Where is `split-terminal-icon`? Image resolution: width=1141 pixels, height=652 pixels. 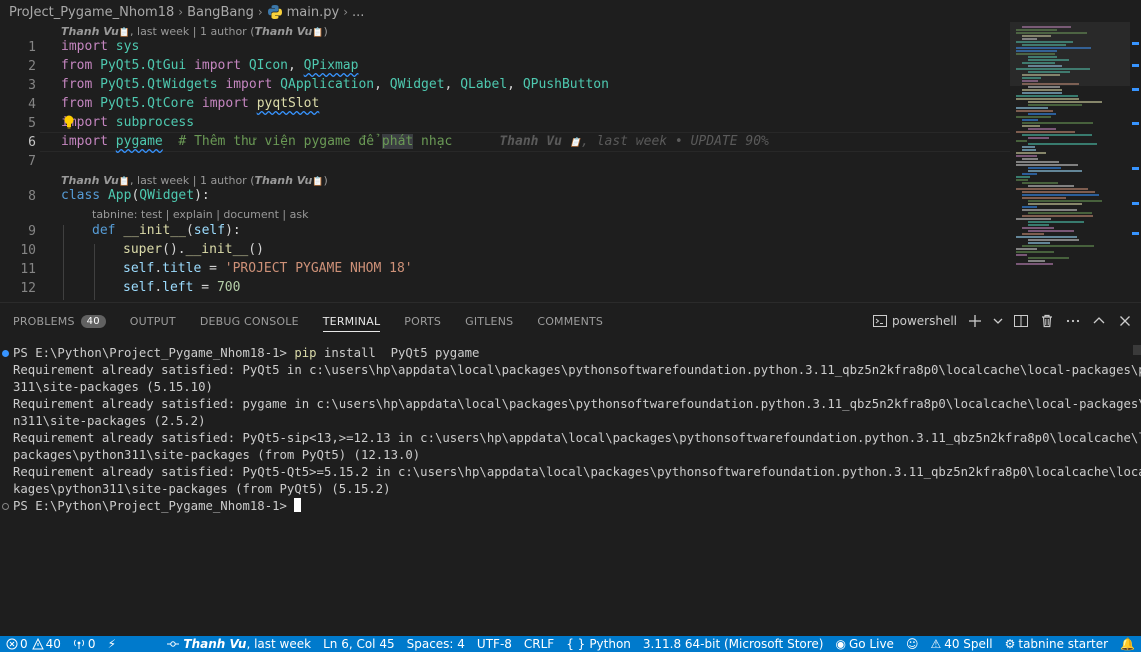 split-terminal-icon is located at coordinates (1021, 321).